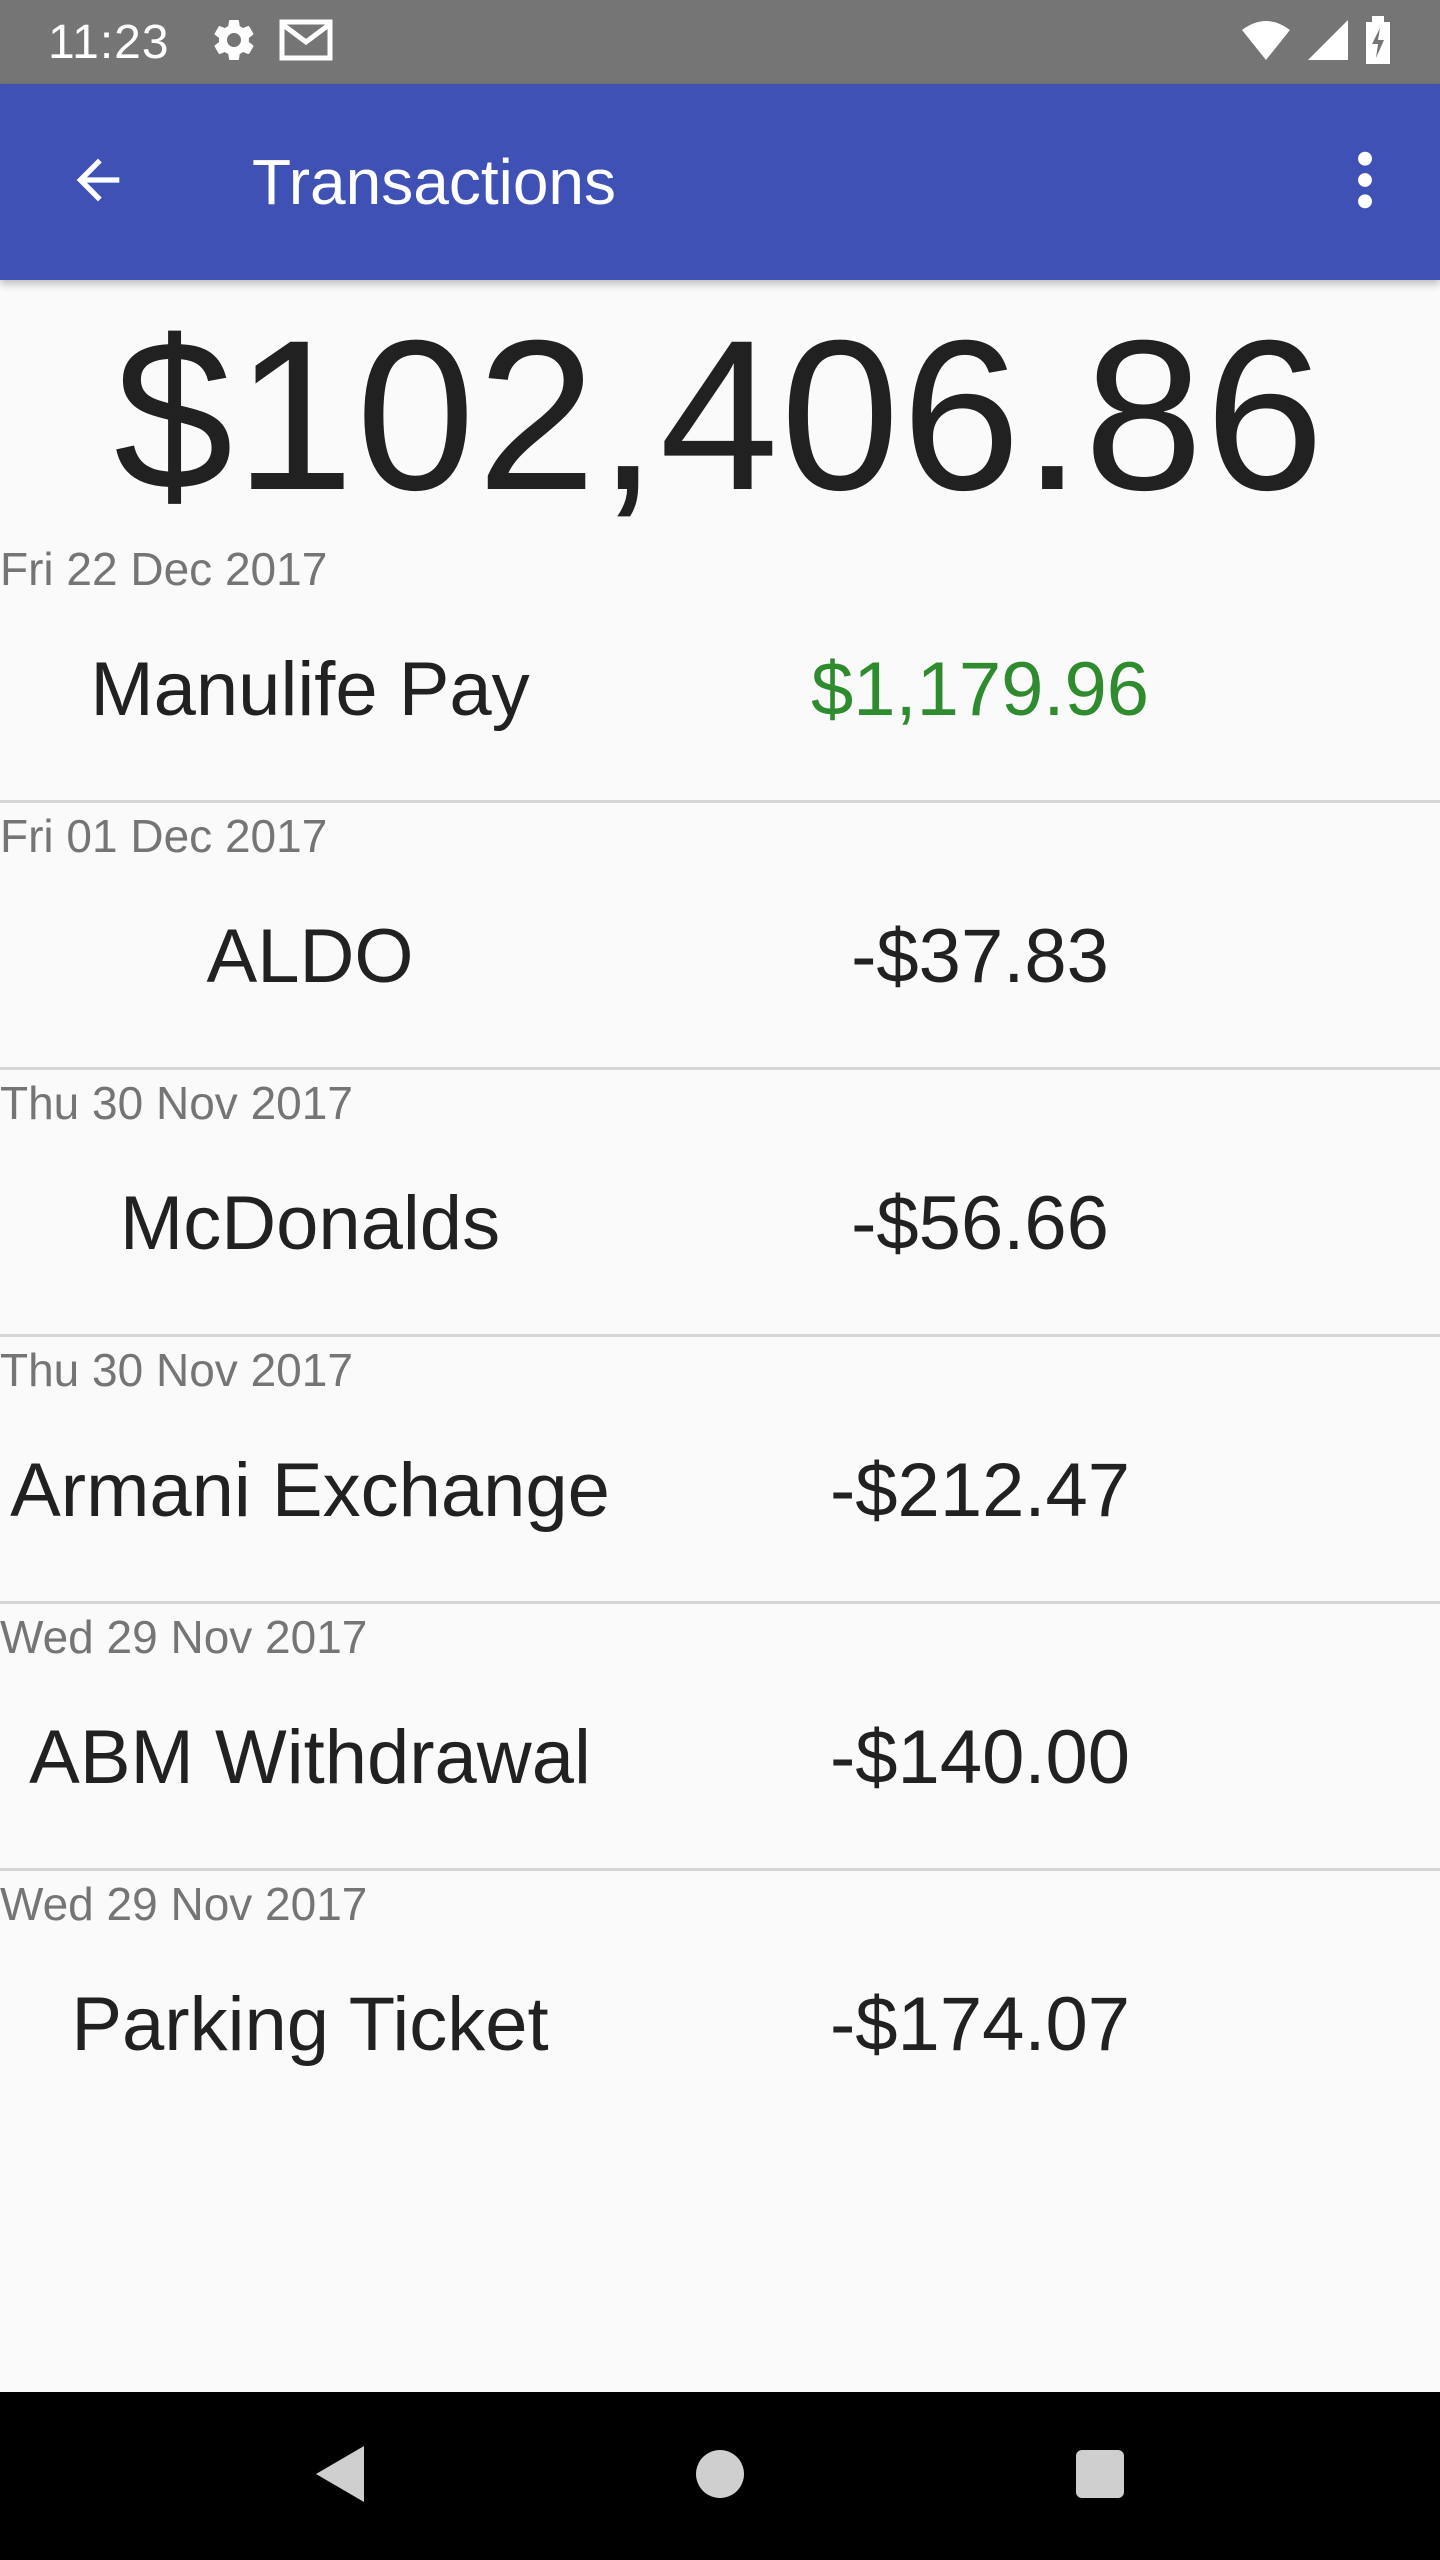  Describe the element at coordinates (310, 1490) in the screenshot. I see `transaction-name: Armani Exchange` at that location.